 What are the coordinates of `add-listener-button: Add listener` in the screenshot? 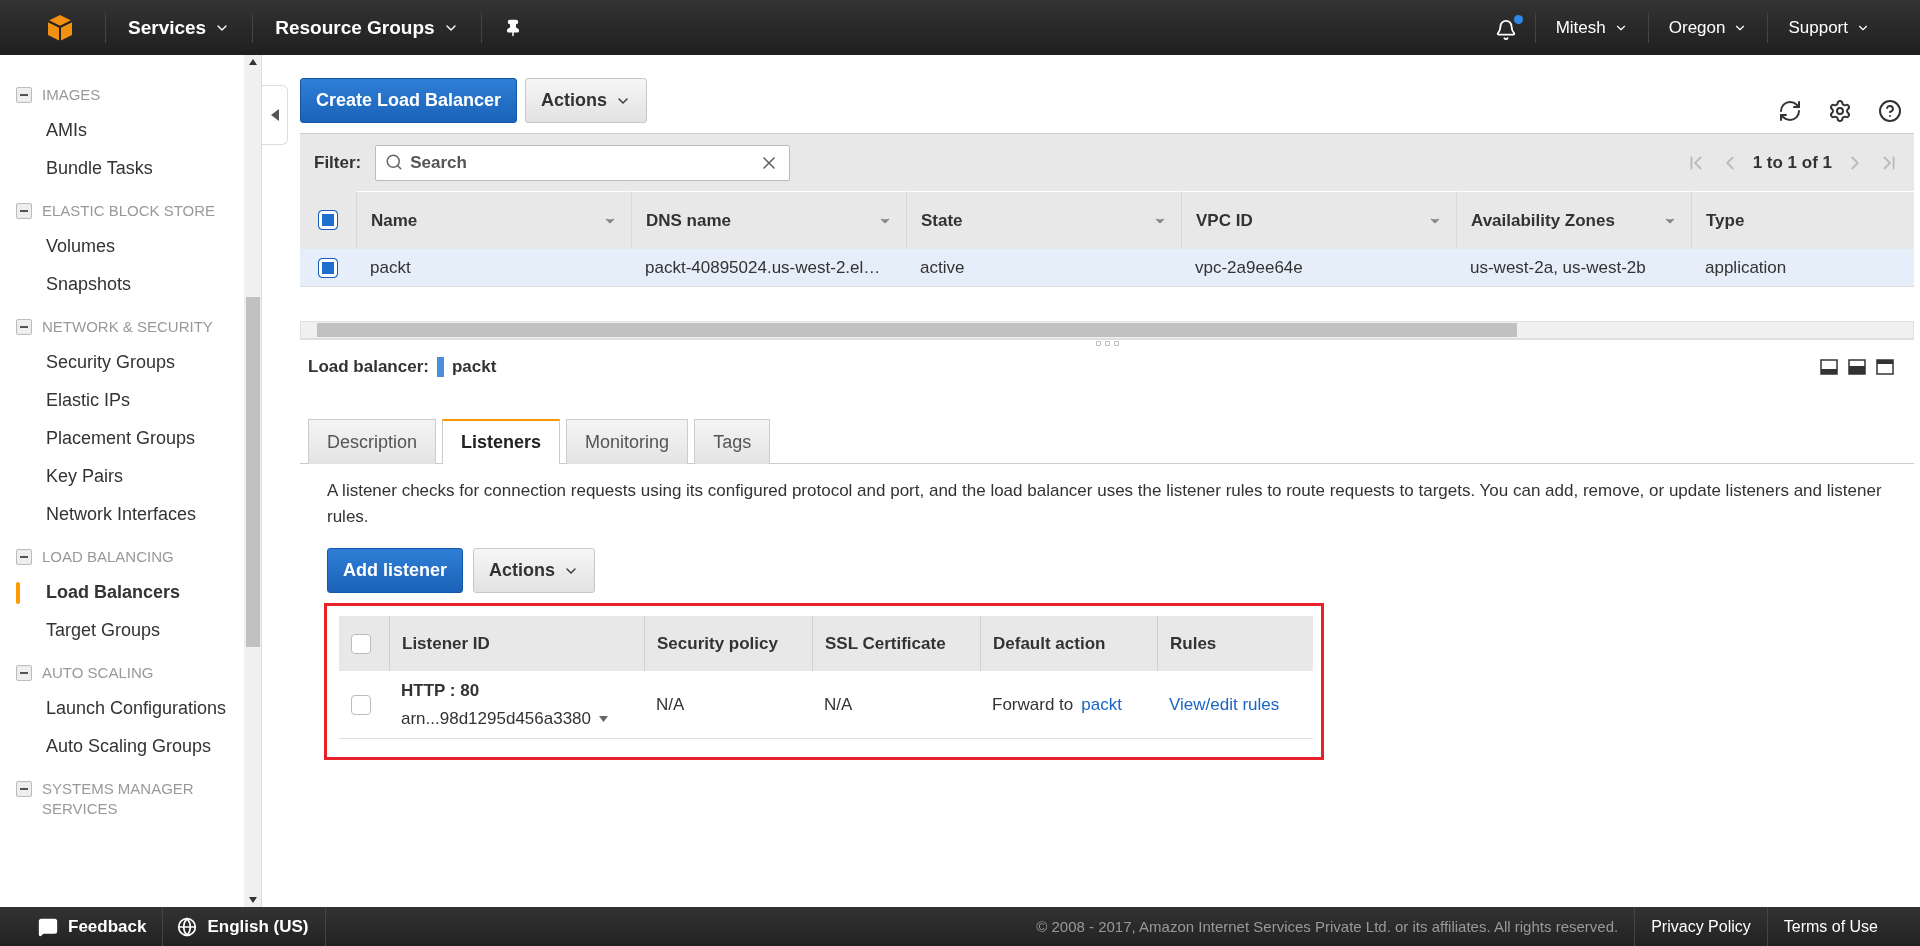 It's located at (395, 570).